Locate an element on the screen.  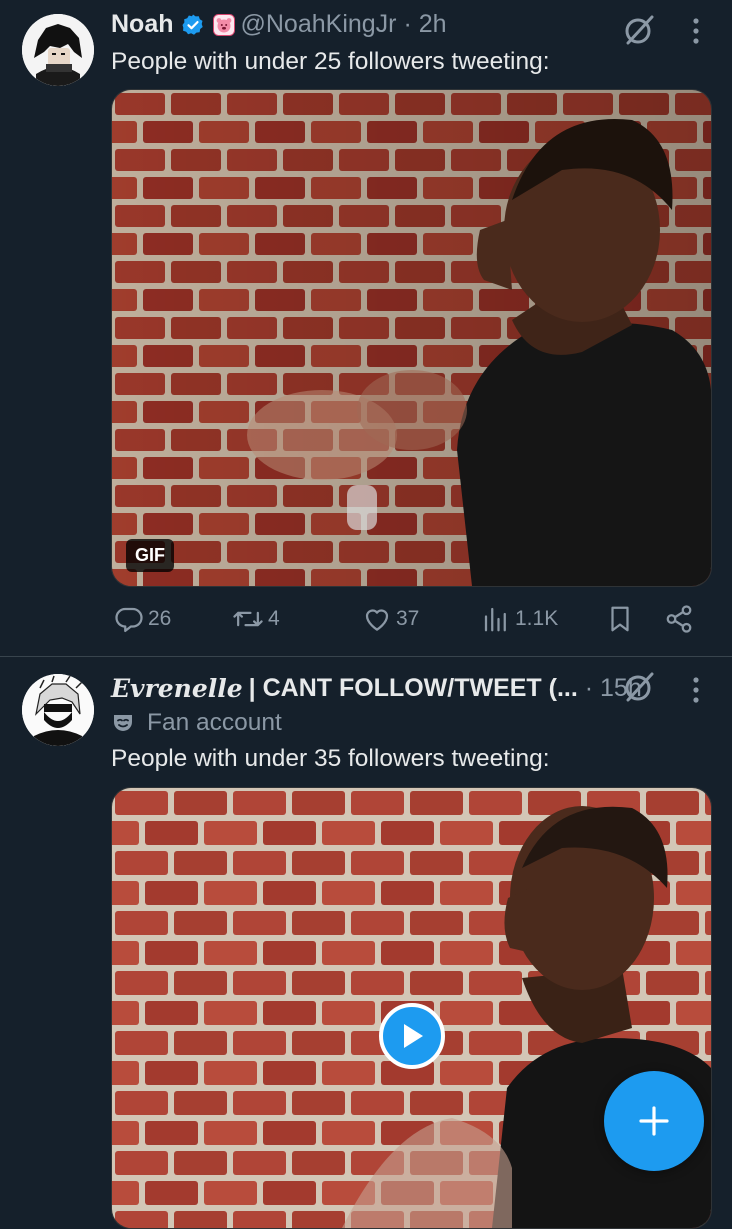
share-button is located at coordinates (681, 619).